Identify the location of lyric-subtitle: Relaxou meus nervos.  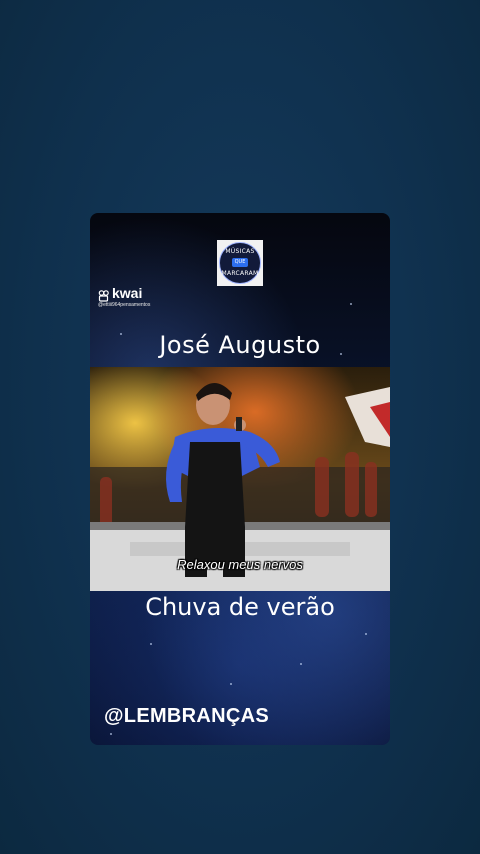
(240, 564).